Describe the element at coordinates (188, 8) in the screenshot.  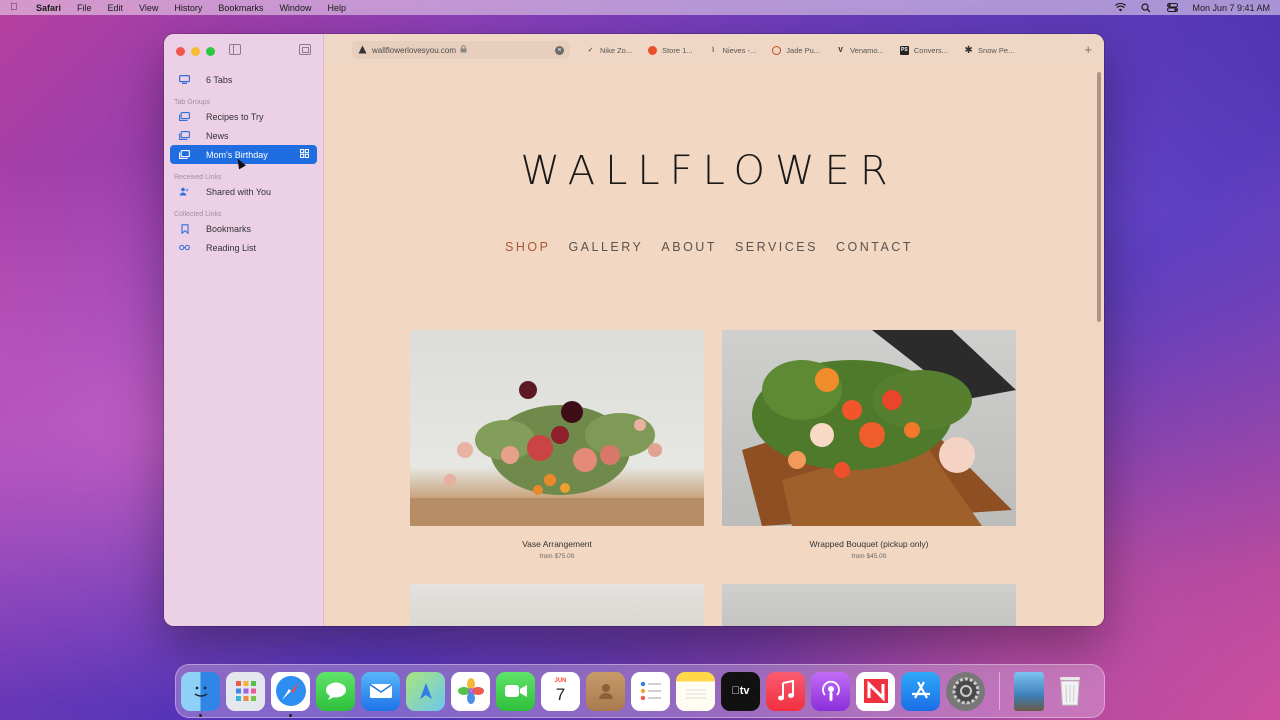
I see `menu-history: History` at that location.